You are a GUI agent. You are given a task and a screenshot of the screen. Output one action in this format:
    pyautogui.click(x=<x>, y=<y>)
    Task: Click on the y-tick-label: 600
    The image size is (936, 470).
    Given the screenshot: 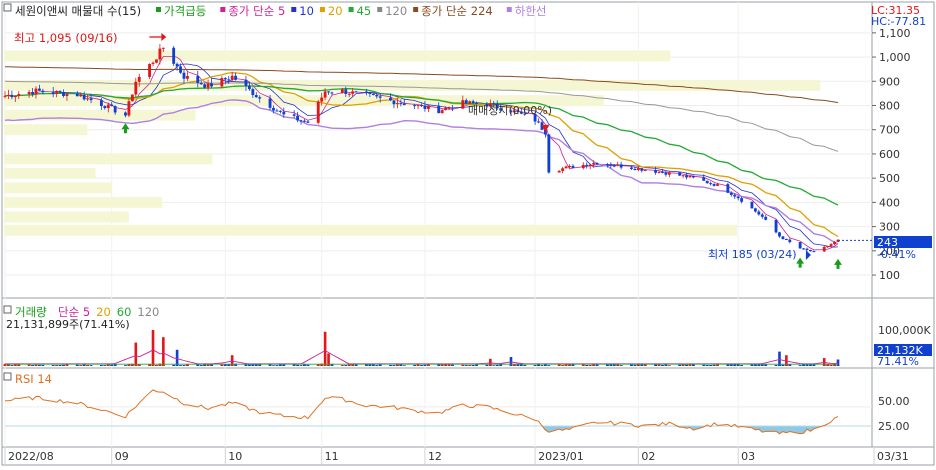 What is the action you would take?
    pyautogui.click(x=889, y=154)
    